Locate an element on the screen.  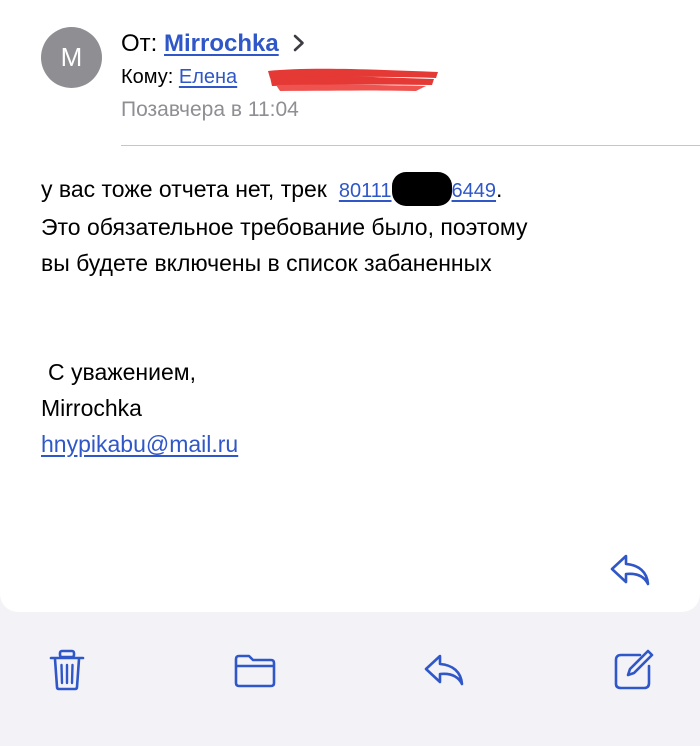
signature-greeting: С уважением, is located at coordinates (122, 372).